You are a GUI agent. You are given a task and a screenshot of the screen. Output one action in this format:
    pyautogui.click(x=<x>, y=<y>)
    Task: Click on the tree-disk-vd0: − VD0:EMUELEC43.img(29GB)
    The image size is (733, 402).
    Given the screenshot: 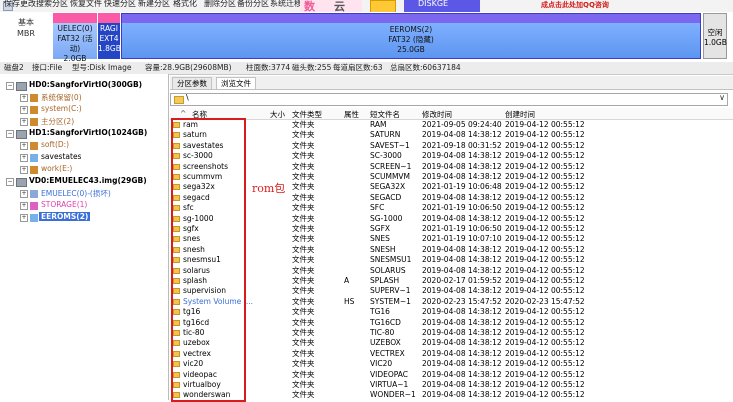 What is the action you would take?
    pyautogui.click(x=86, y=182)
    